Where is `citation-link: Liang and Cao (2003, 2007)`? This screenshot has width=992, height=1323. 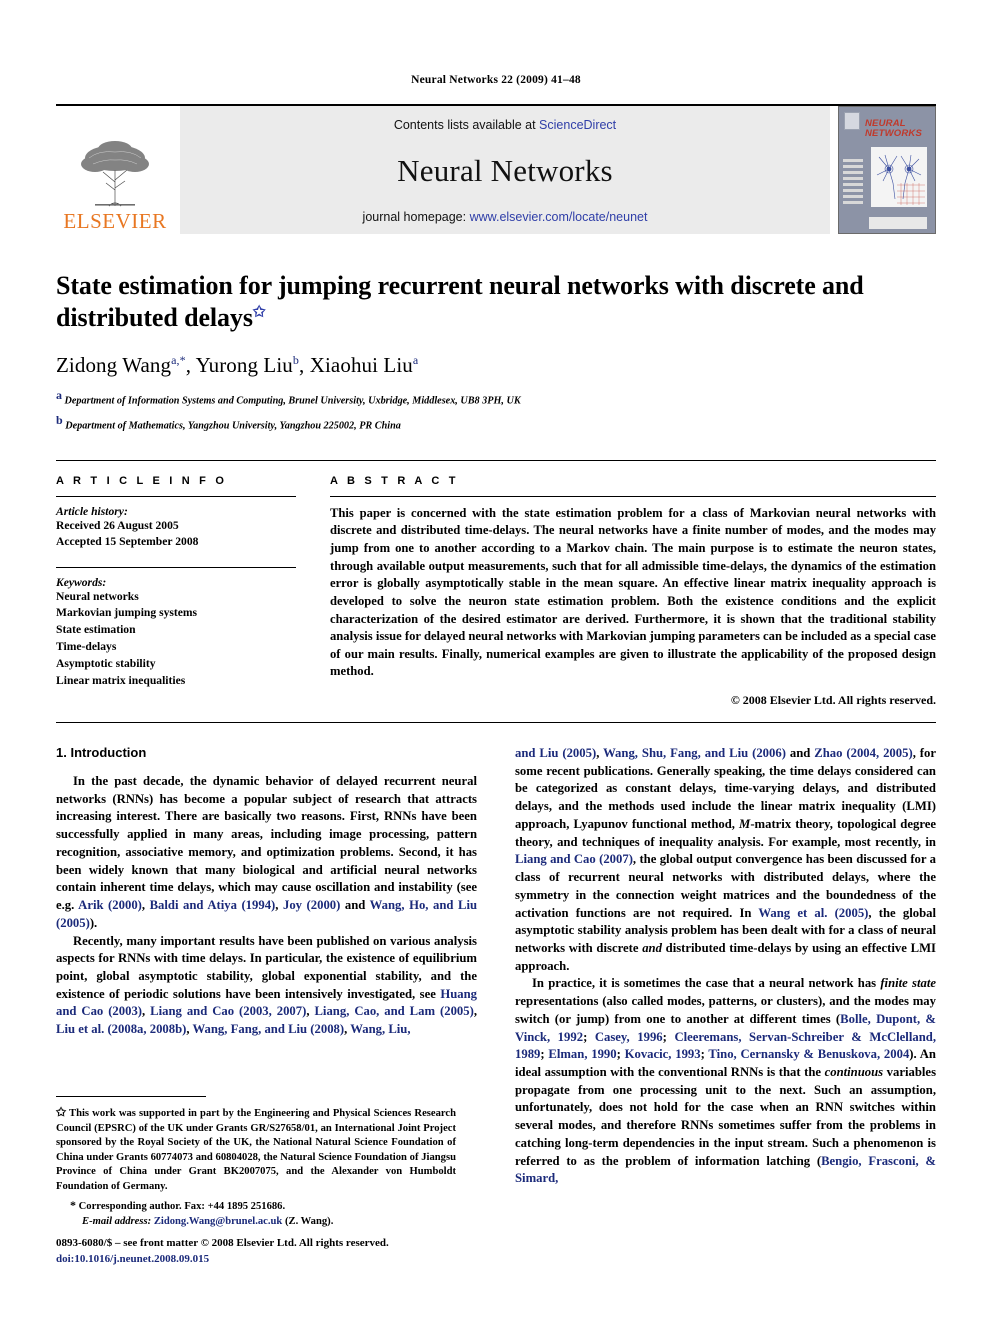 citation-link: Liang and Cao (2003, 2007) is located at coordinates (228, 1011).